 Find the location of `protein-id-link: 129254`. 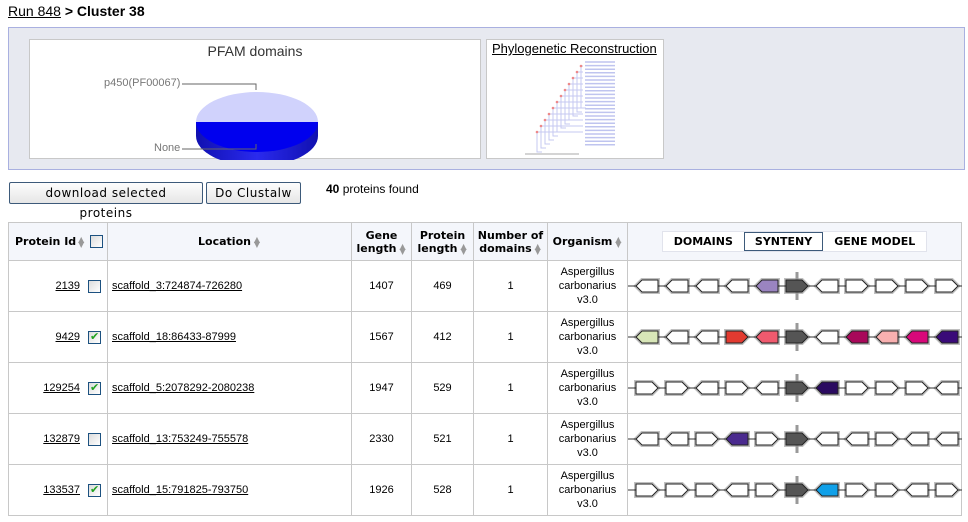

protein-id-link: 129254 is located at coordinates (61, 388).